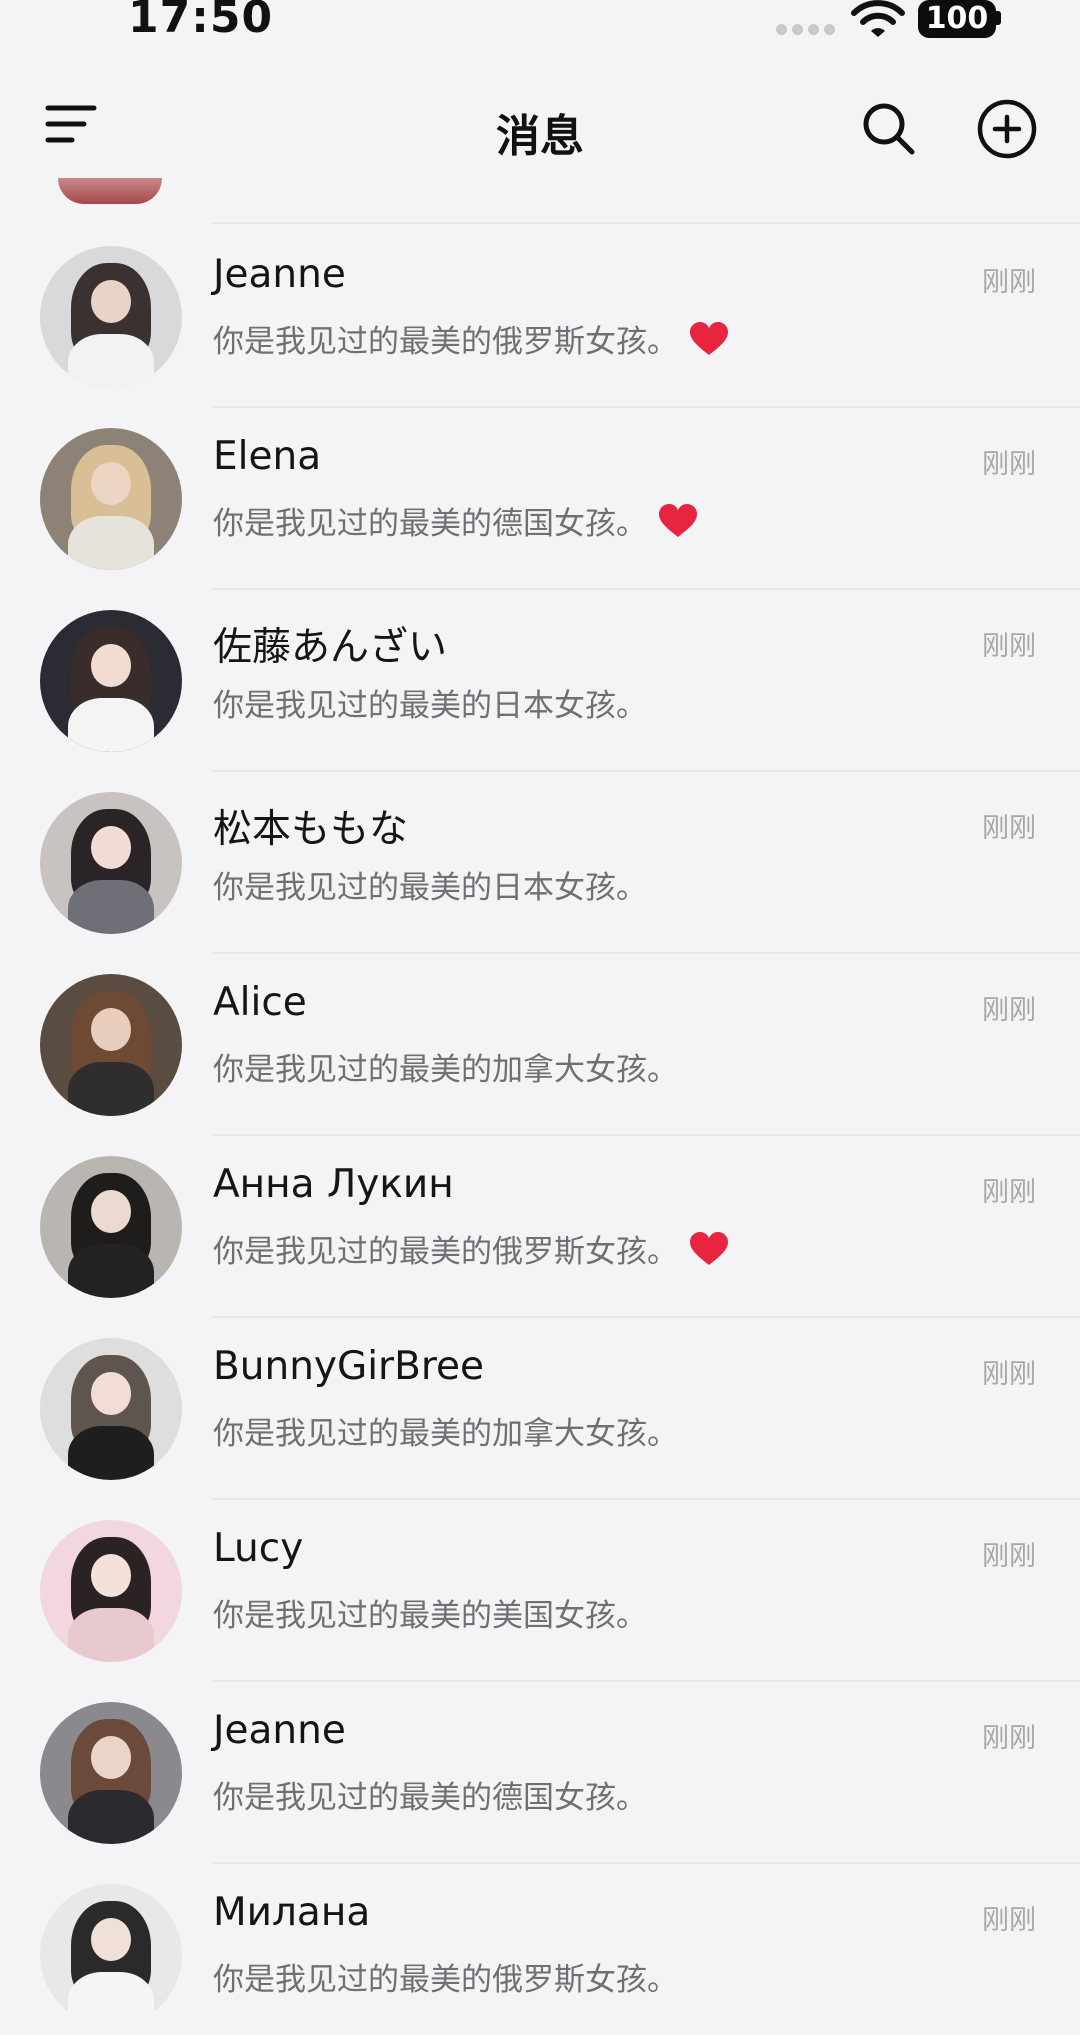 The width and height of the screenshot is (1080, 2035). Describe the element at coordinates (646, 223) in the screenshot. I see `divider` at that location.